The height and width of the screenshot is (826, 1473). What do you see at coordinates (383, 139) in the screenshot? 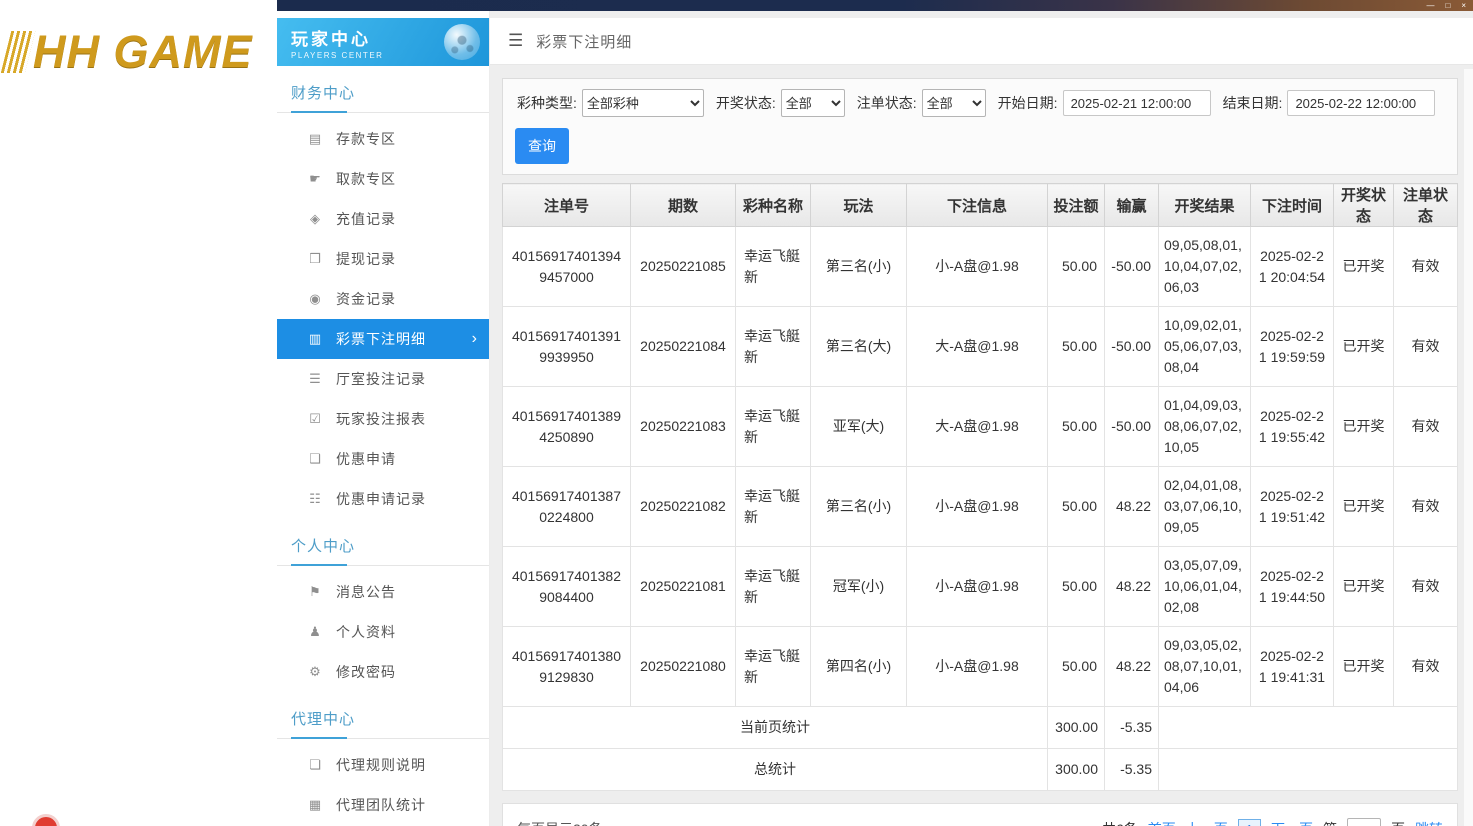
I see `sidebar-item-deposit-zone: ▤ 存款专区` at bounding box center [383, 139].